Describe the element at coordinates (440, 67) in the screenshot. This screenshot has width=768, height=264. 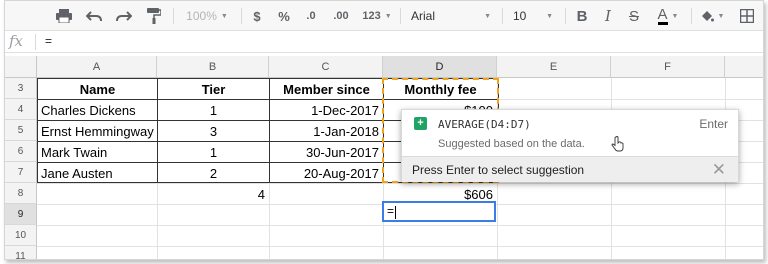
I see `column-header-d: D` at that location.